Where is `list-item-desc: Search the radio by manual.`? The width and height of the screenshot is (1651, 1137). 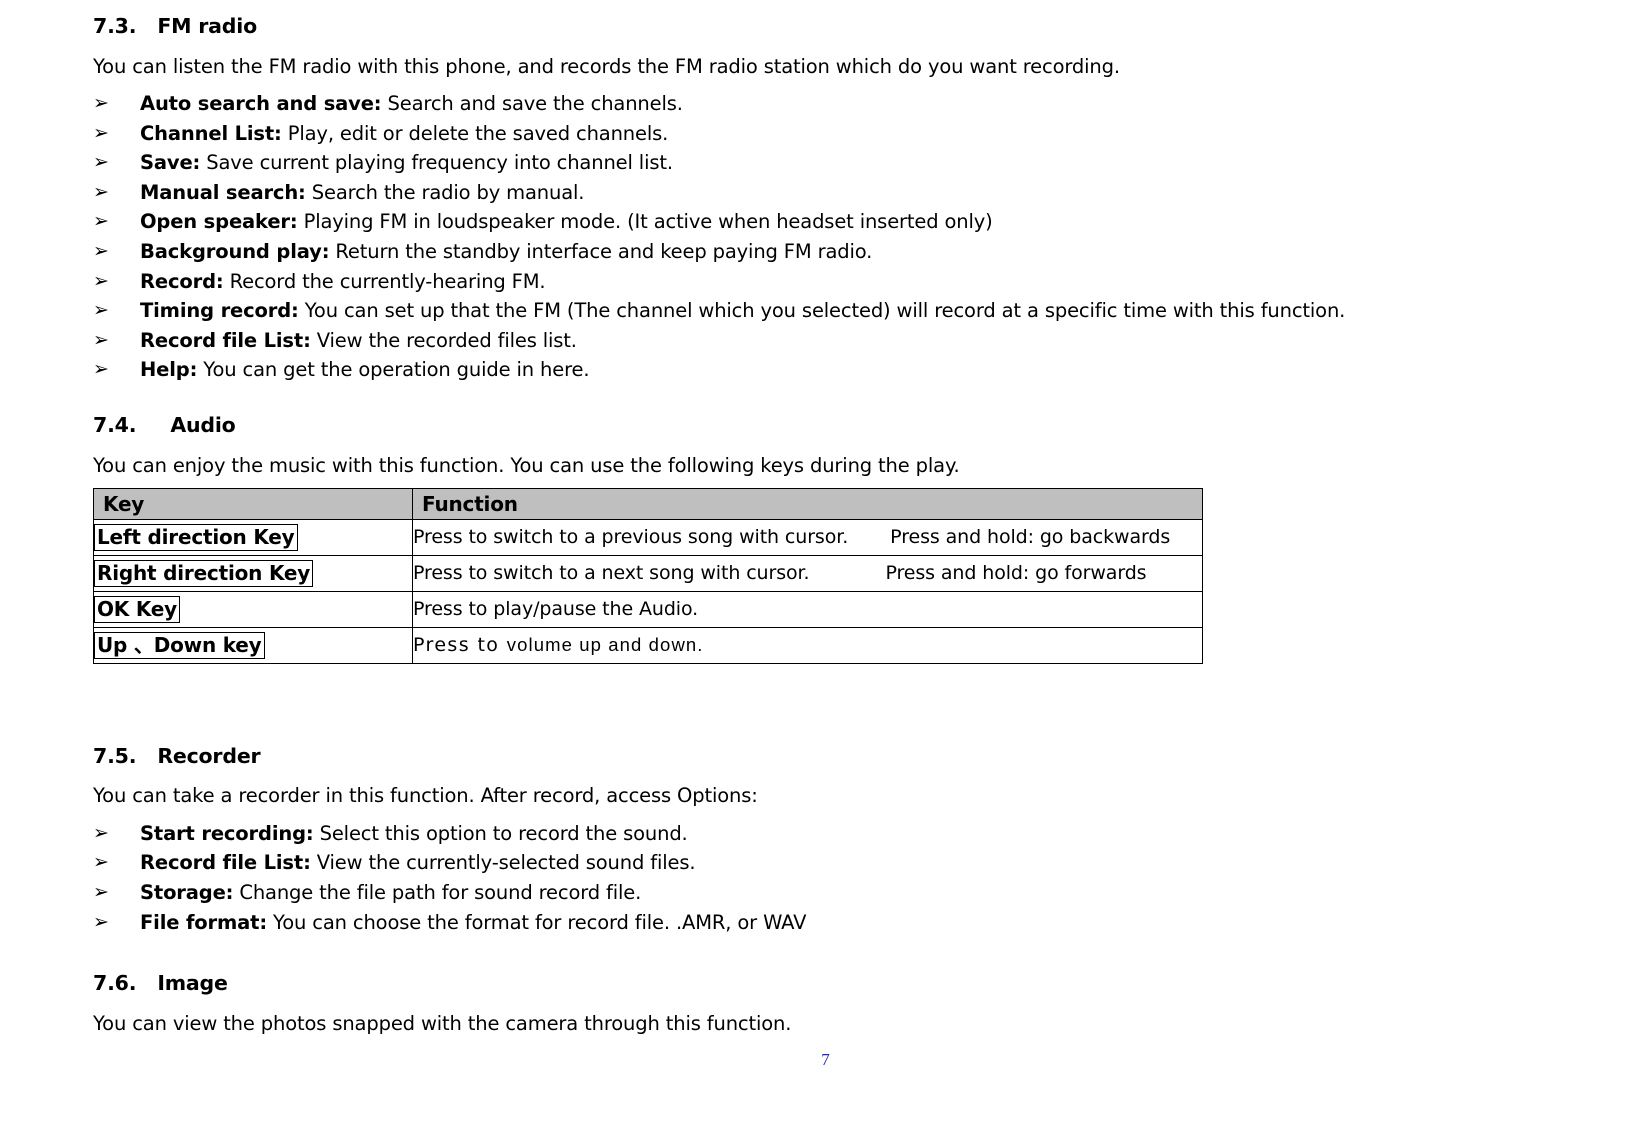 list-item-desc: Search the radio by manual. is located at coordinates (445, 192).